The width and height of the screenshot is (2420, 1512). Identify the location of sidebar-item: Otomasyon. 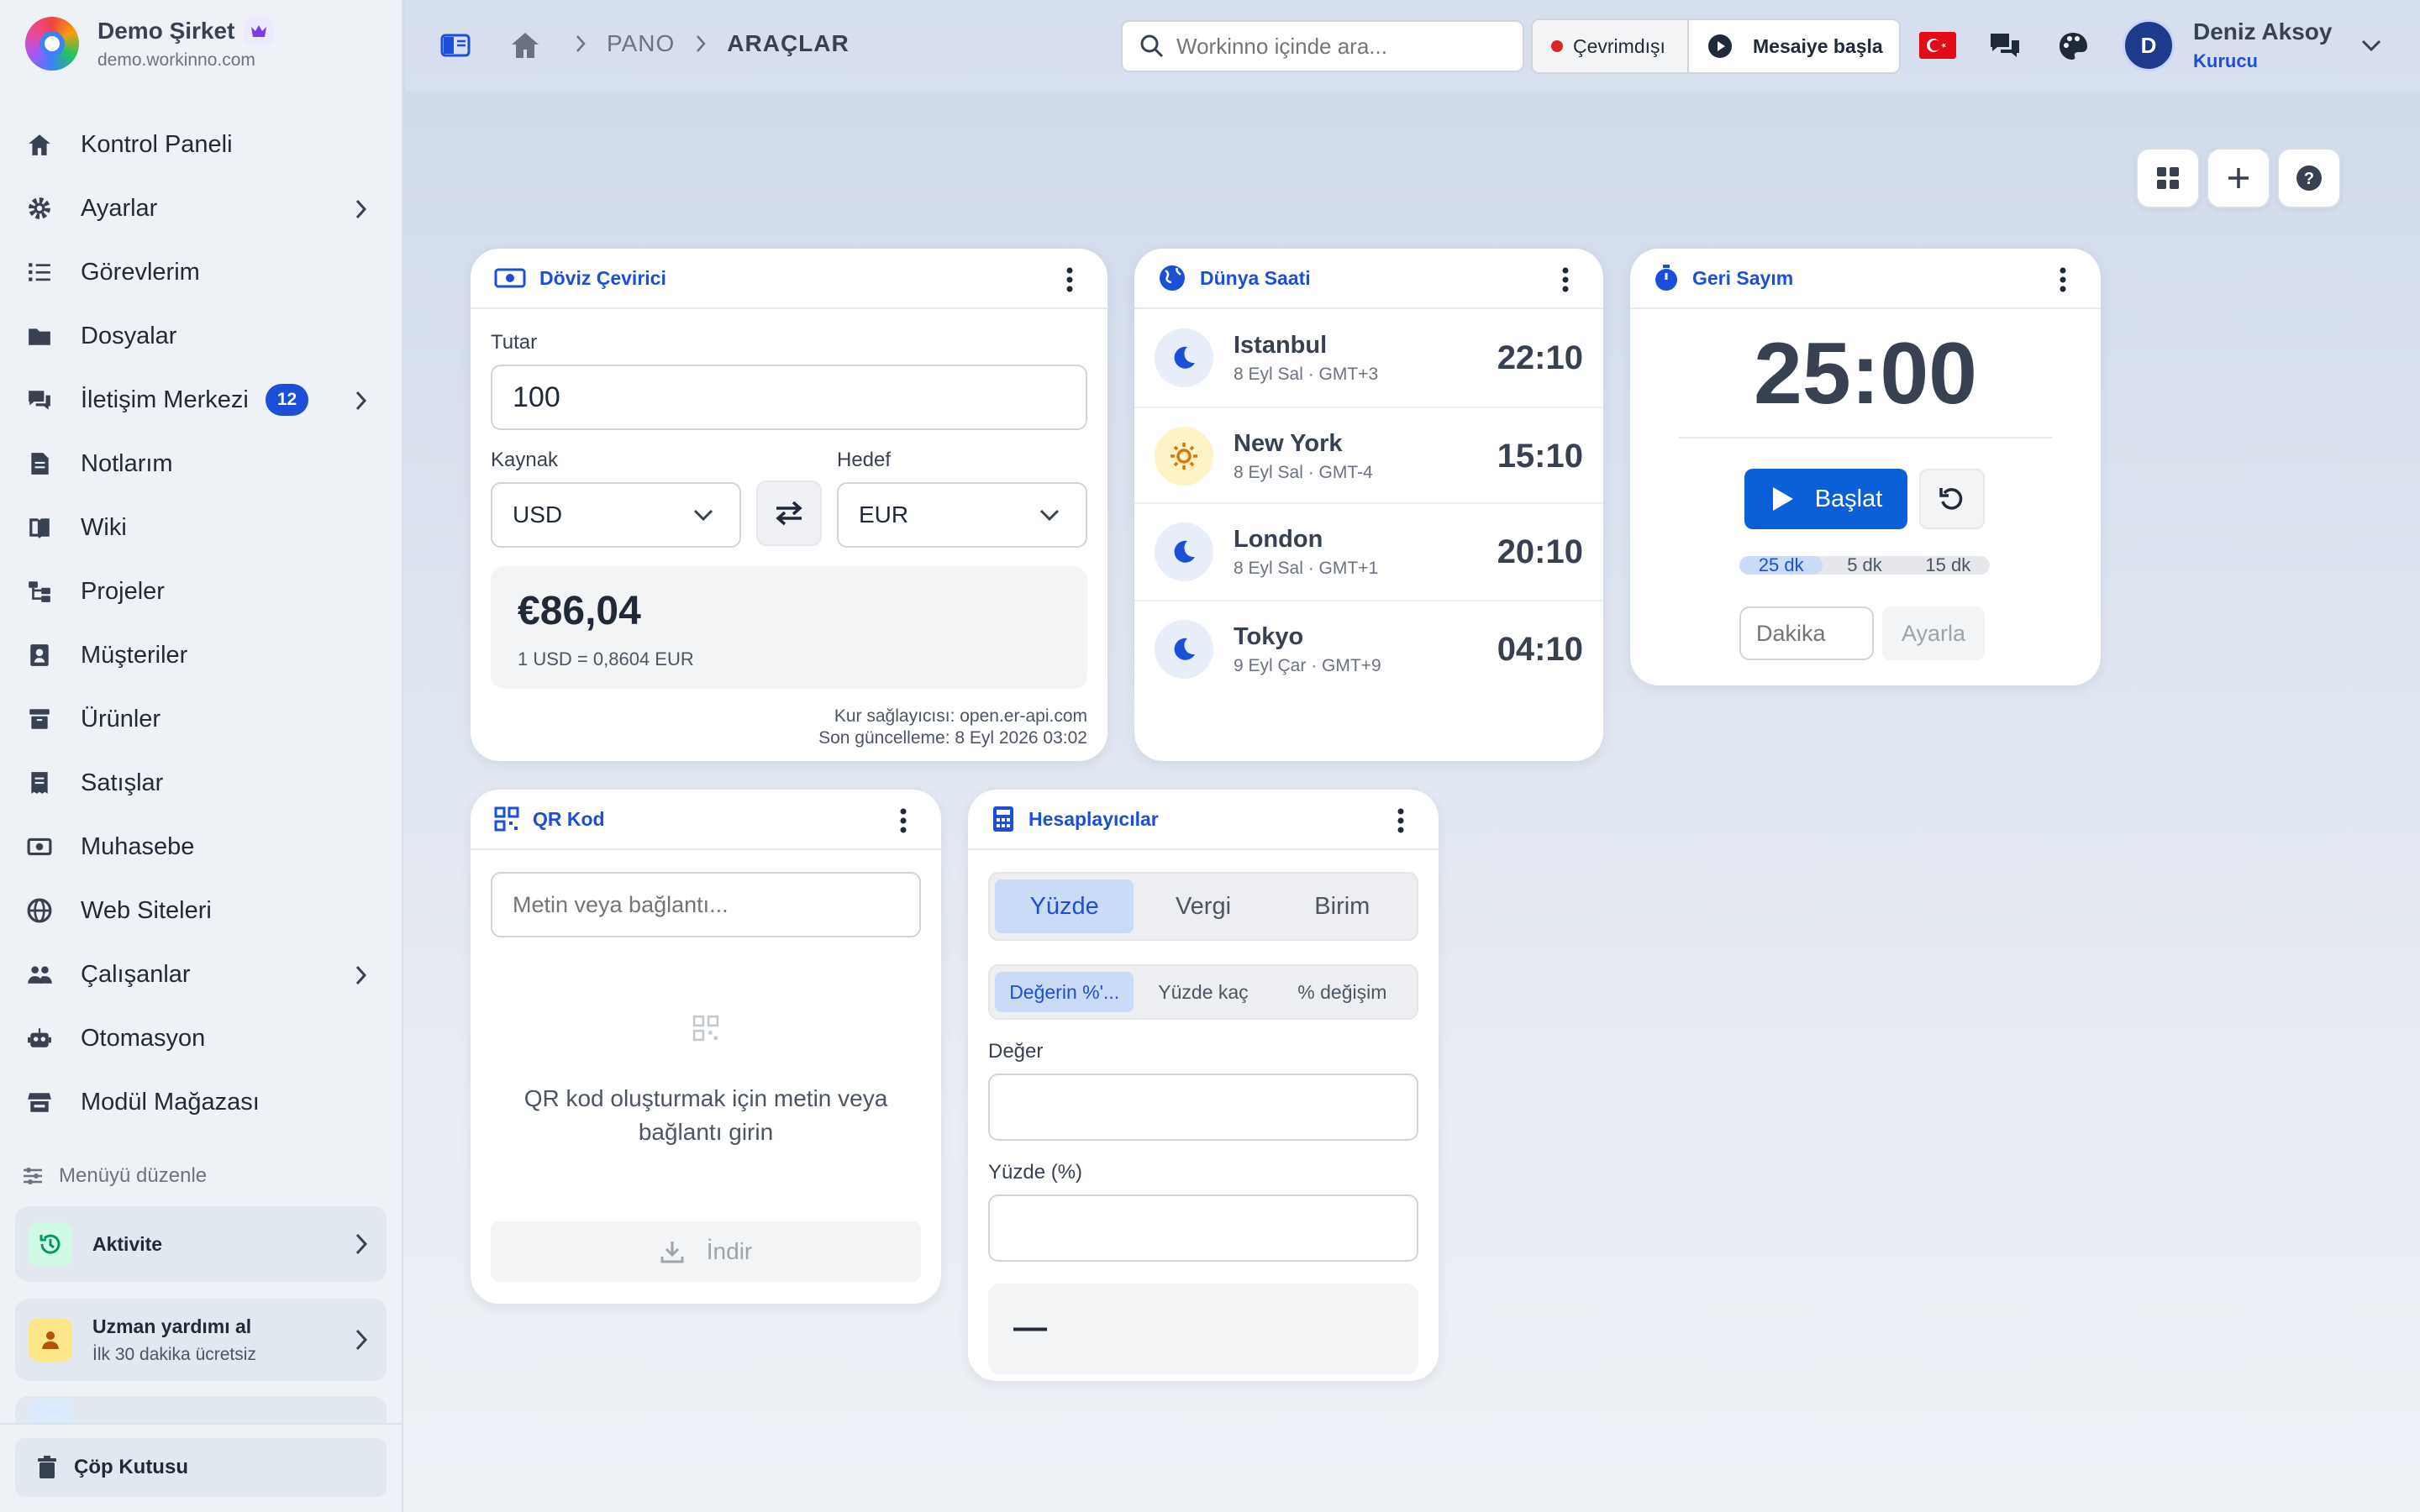
(202, 1038).